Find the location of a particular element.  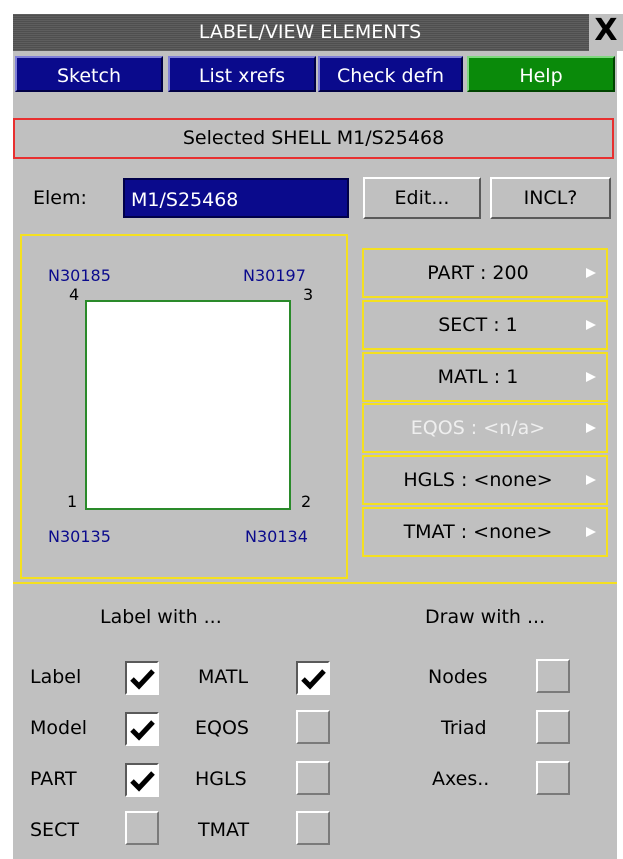

axes-checkbox is located at coordinates (553, 778).